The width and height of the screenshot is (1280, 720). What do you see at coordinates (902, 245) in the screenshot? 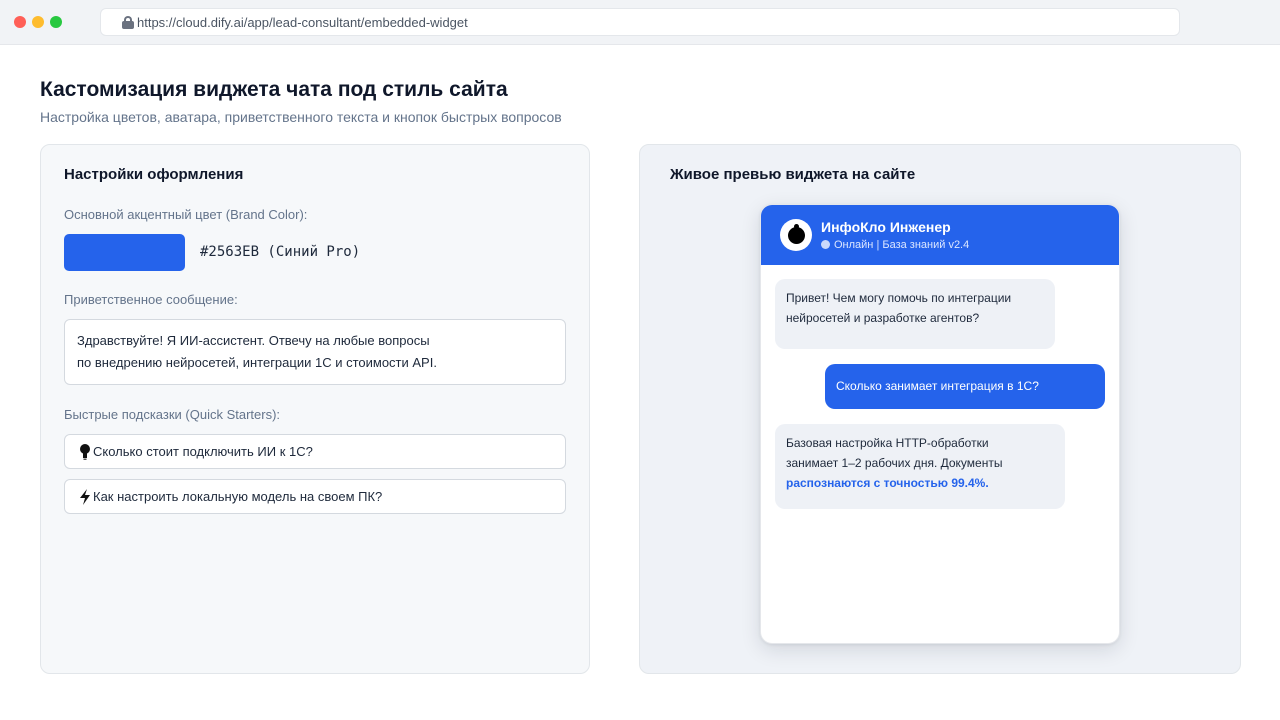
I see `bot-status-text: Онлайн | База знаний v2.4` at bounding box center [902, 245].